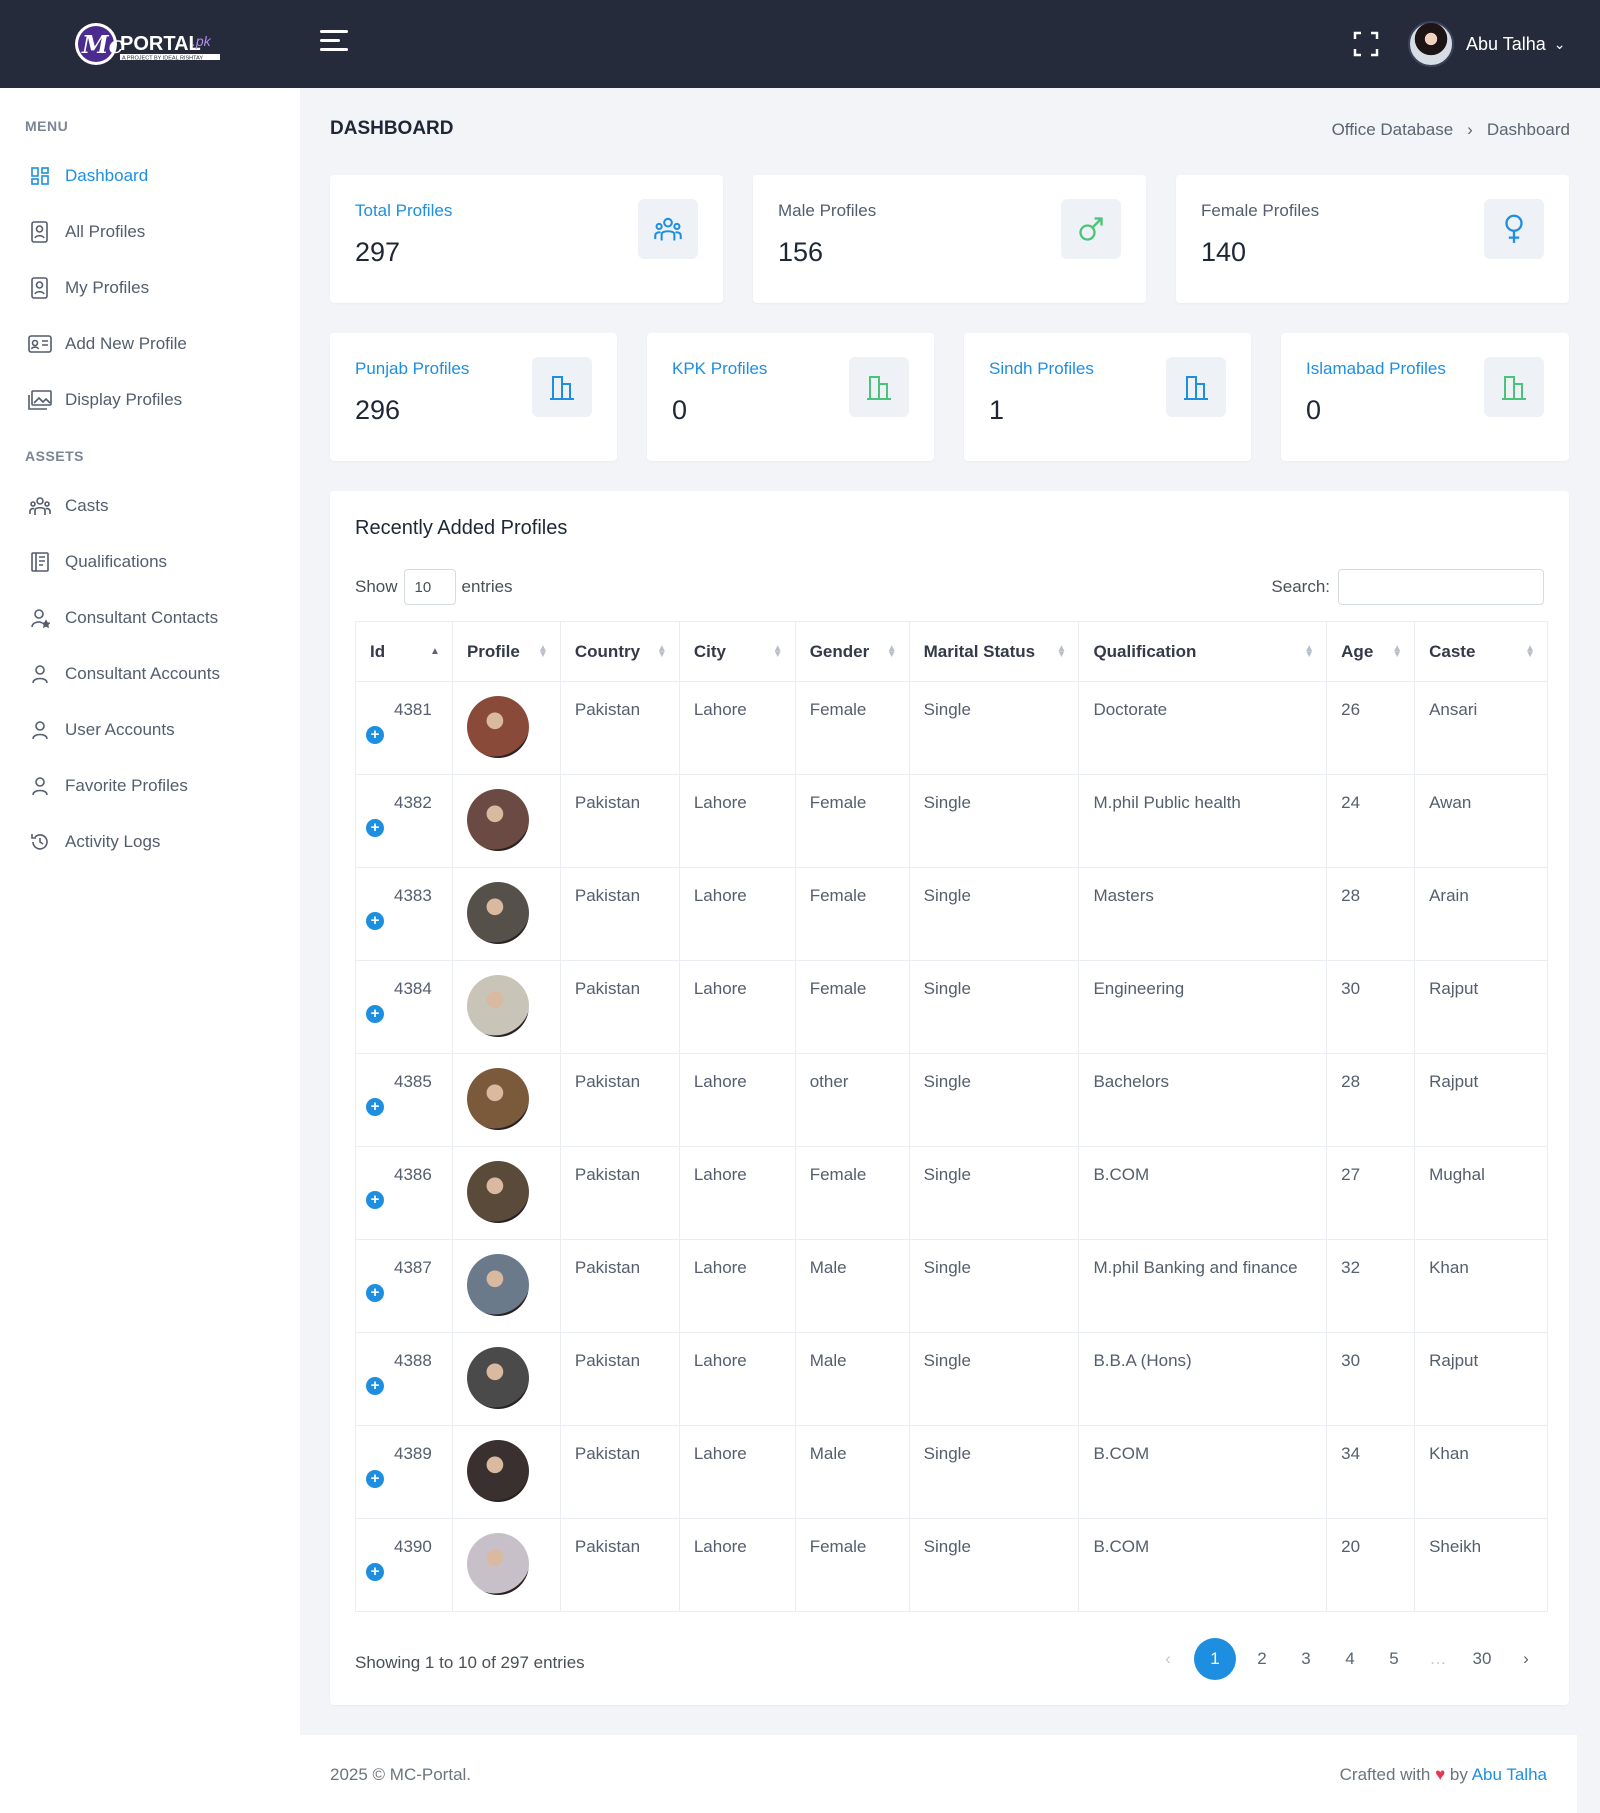 The height and width of the screenshot is (1813, 1600). I want to click on cell-qualification: B.B.A (Hons), so click(1203, 1379).